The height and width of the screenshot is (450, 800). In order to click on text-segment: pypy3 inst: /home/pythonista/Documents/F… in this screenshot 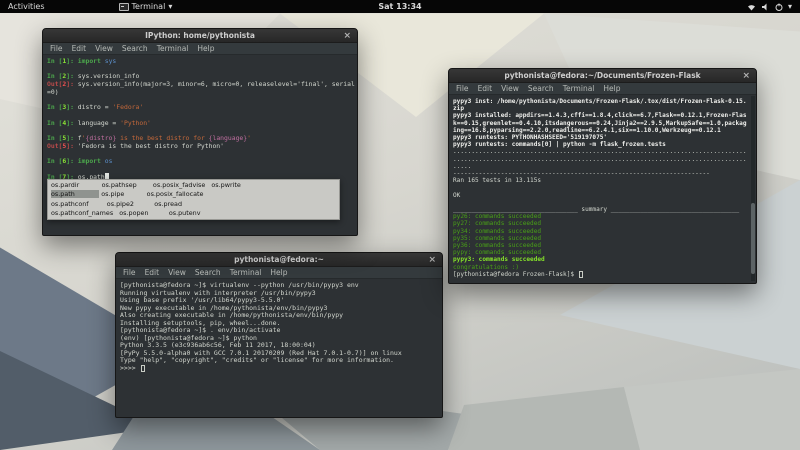, I will do `click(600, 101)`.